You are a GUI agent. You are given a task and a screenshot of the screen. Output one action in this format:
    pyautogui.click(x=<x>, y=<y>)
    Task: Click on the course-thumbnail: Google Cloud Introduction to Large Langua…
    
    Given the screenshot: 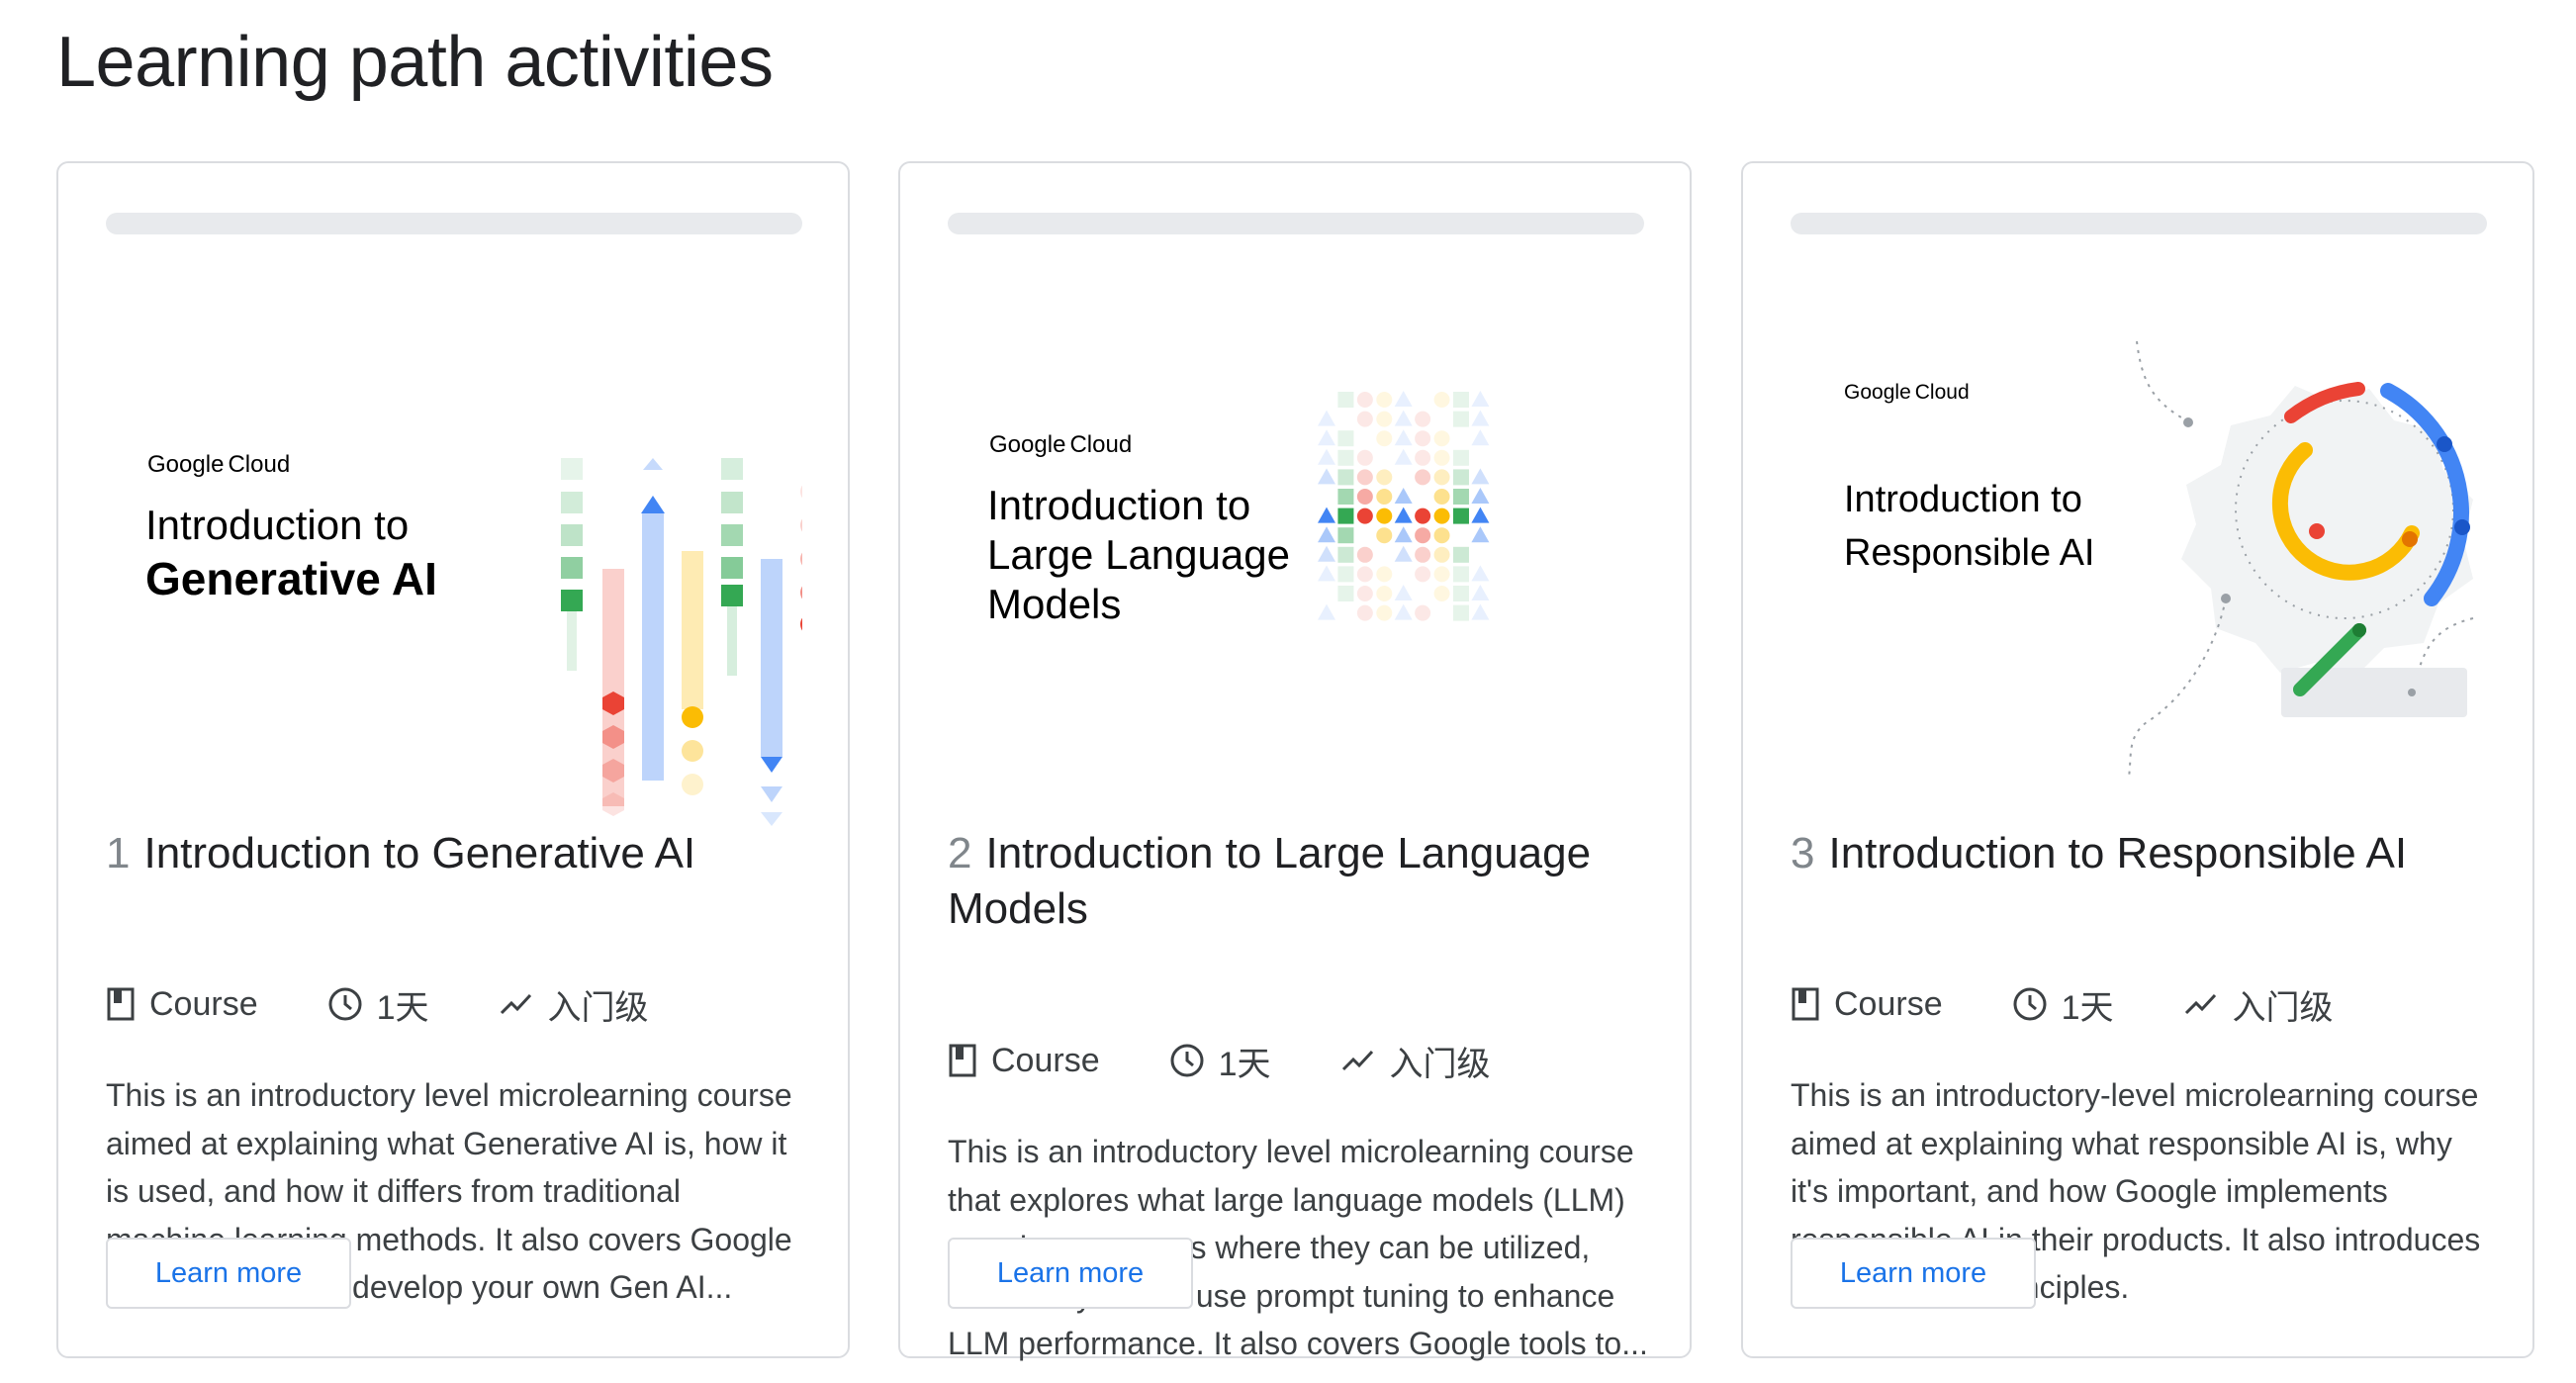 What is the action you would take?
    pyautogui.click(x=1296, y=559)
    